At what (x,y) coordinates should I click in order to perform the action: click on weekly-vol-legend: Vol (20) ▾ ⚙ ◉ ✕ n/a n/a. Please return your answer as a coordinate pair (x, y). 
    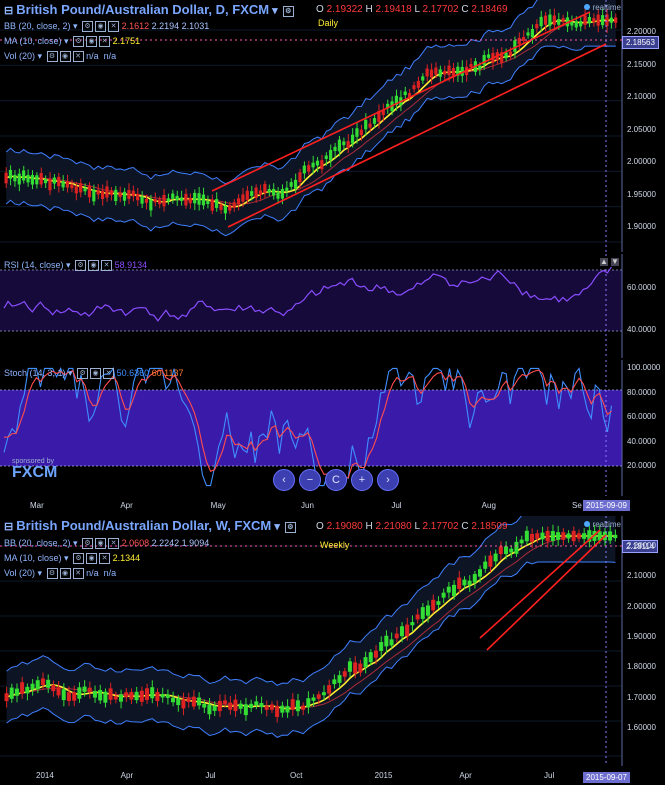
    Looking at the image, I should click on (60, 574).